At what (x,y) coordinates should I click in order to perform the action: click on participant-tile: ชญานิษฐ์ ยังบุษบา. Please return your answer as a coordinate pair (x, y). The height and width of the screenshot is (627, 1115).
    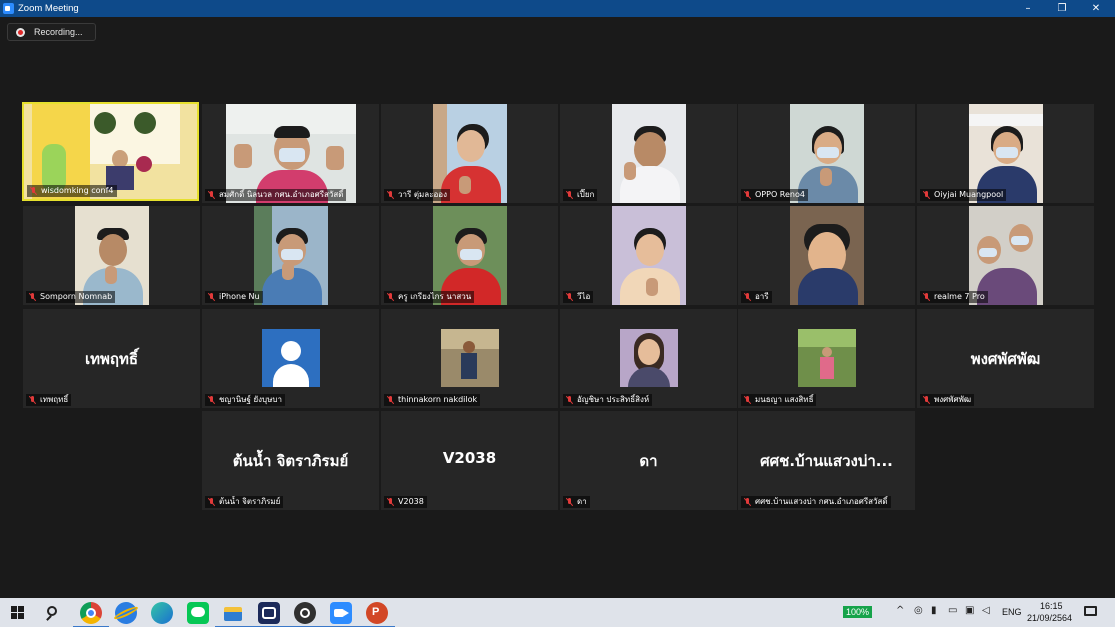
    Looking at the image, I should click on (290, 358).